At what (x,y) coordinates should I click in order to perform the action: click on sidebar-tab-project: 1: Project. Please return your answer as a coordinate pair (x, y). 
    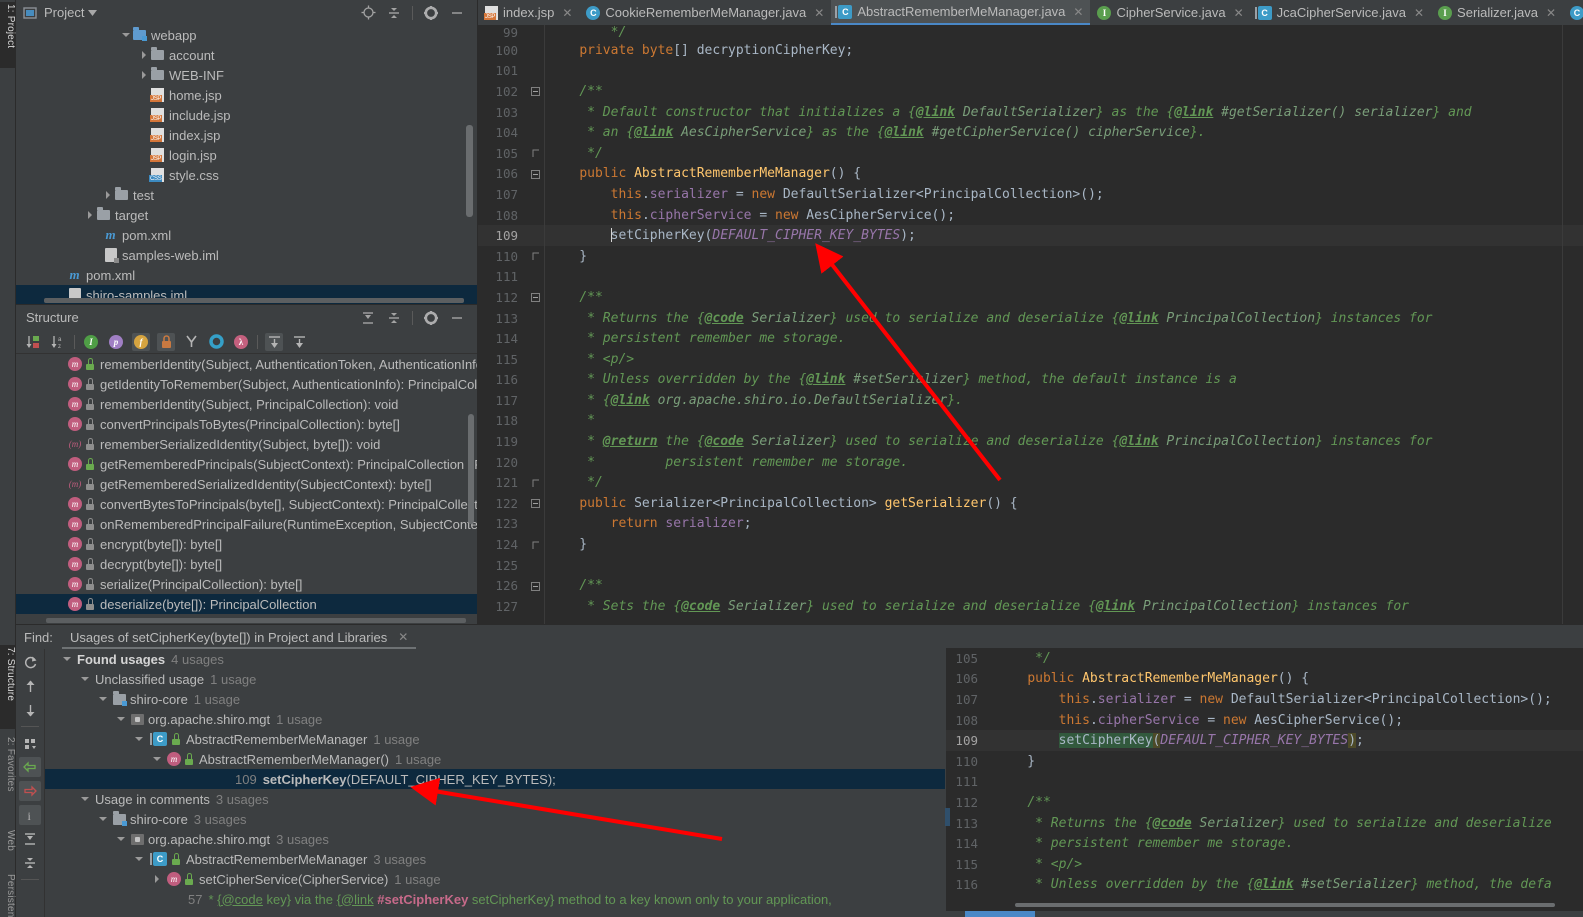
    Looking at the image, I should click on (8, 35).